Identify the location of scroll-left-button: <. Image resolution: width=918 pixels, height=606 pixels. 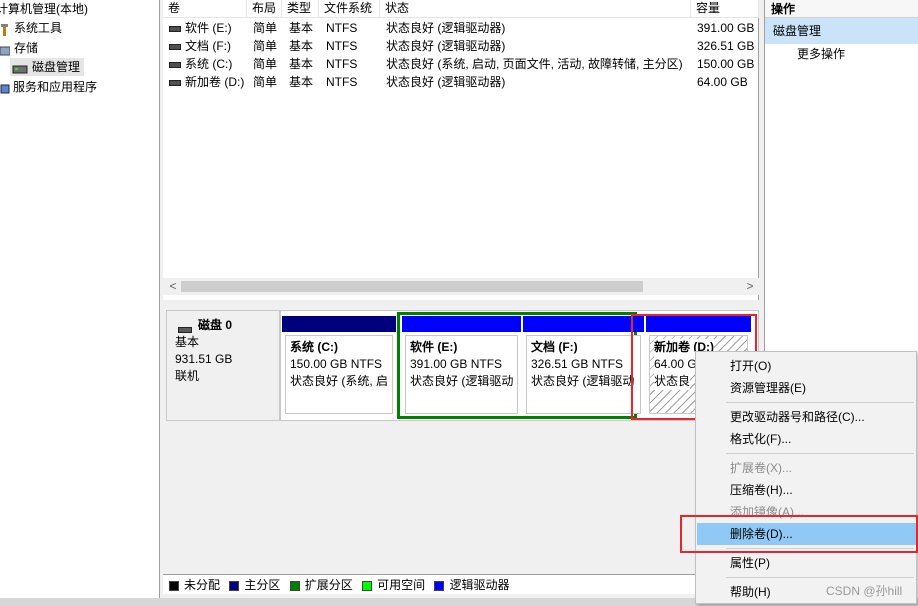
(173, 286).